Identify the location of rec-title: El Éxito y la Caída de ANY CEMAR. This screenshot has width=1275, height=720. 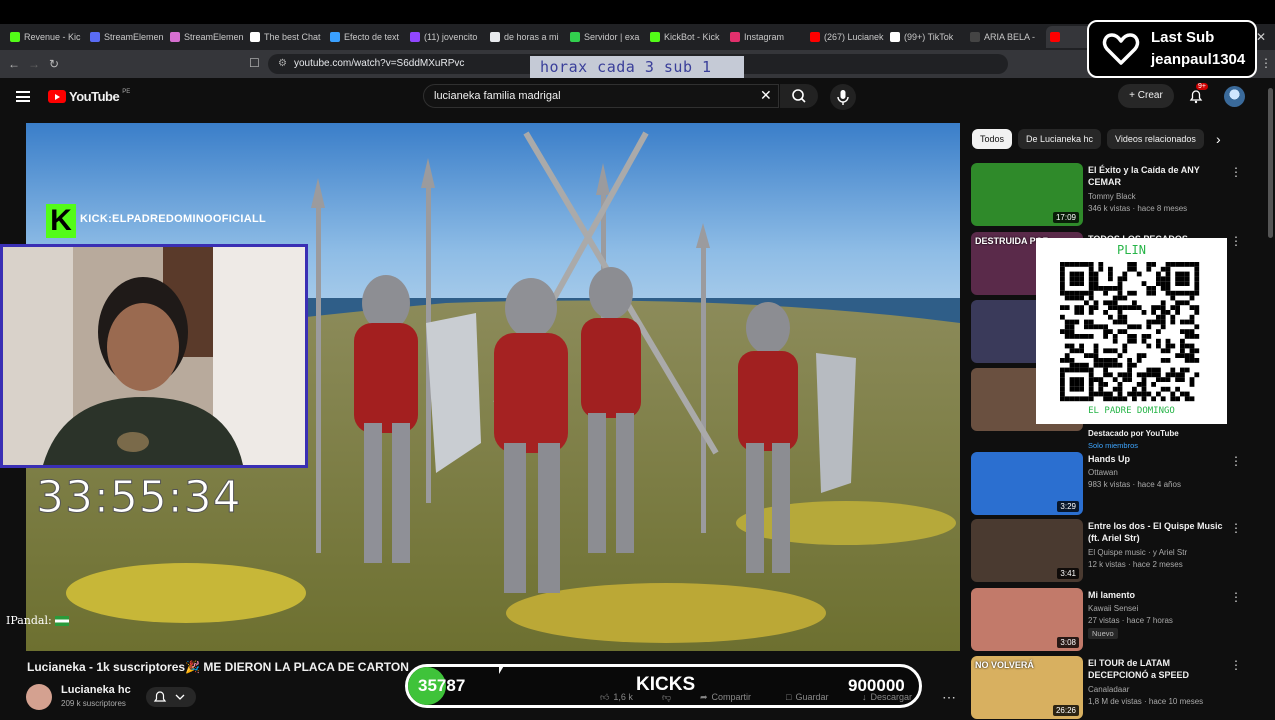
(1155, 176).